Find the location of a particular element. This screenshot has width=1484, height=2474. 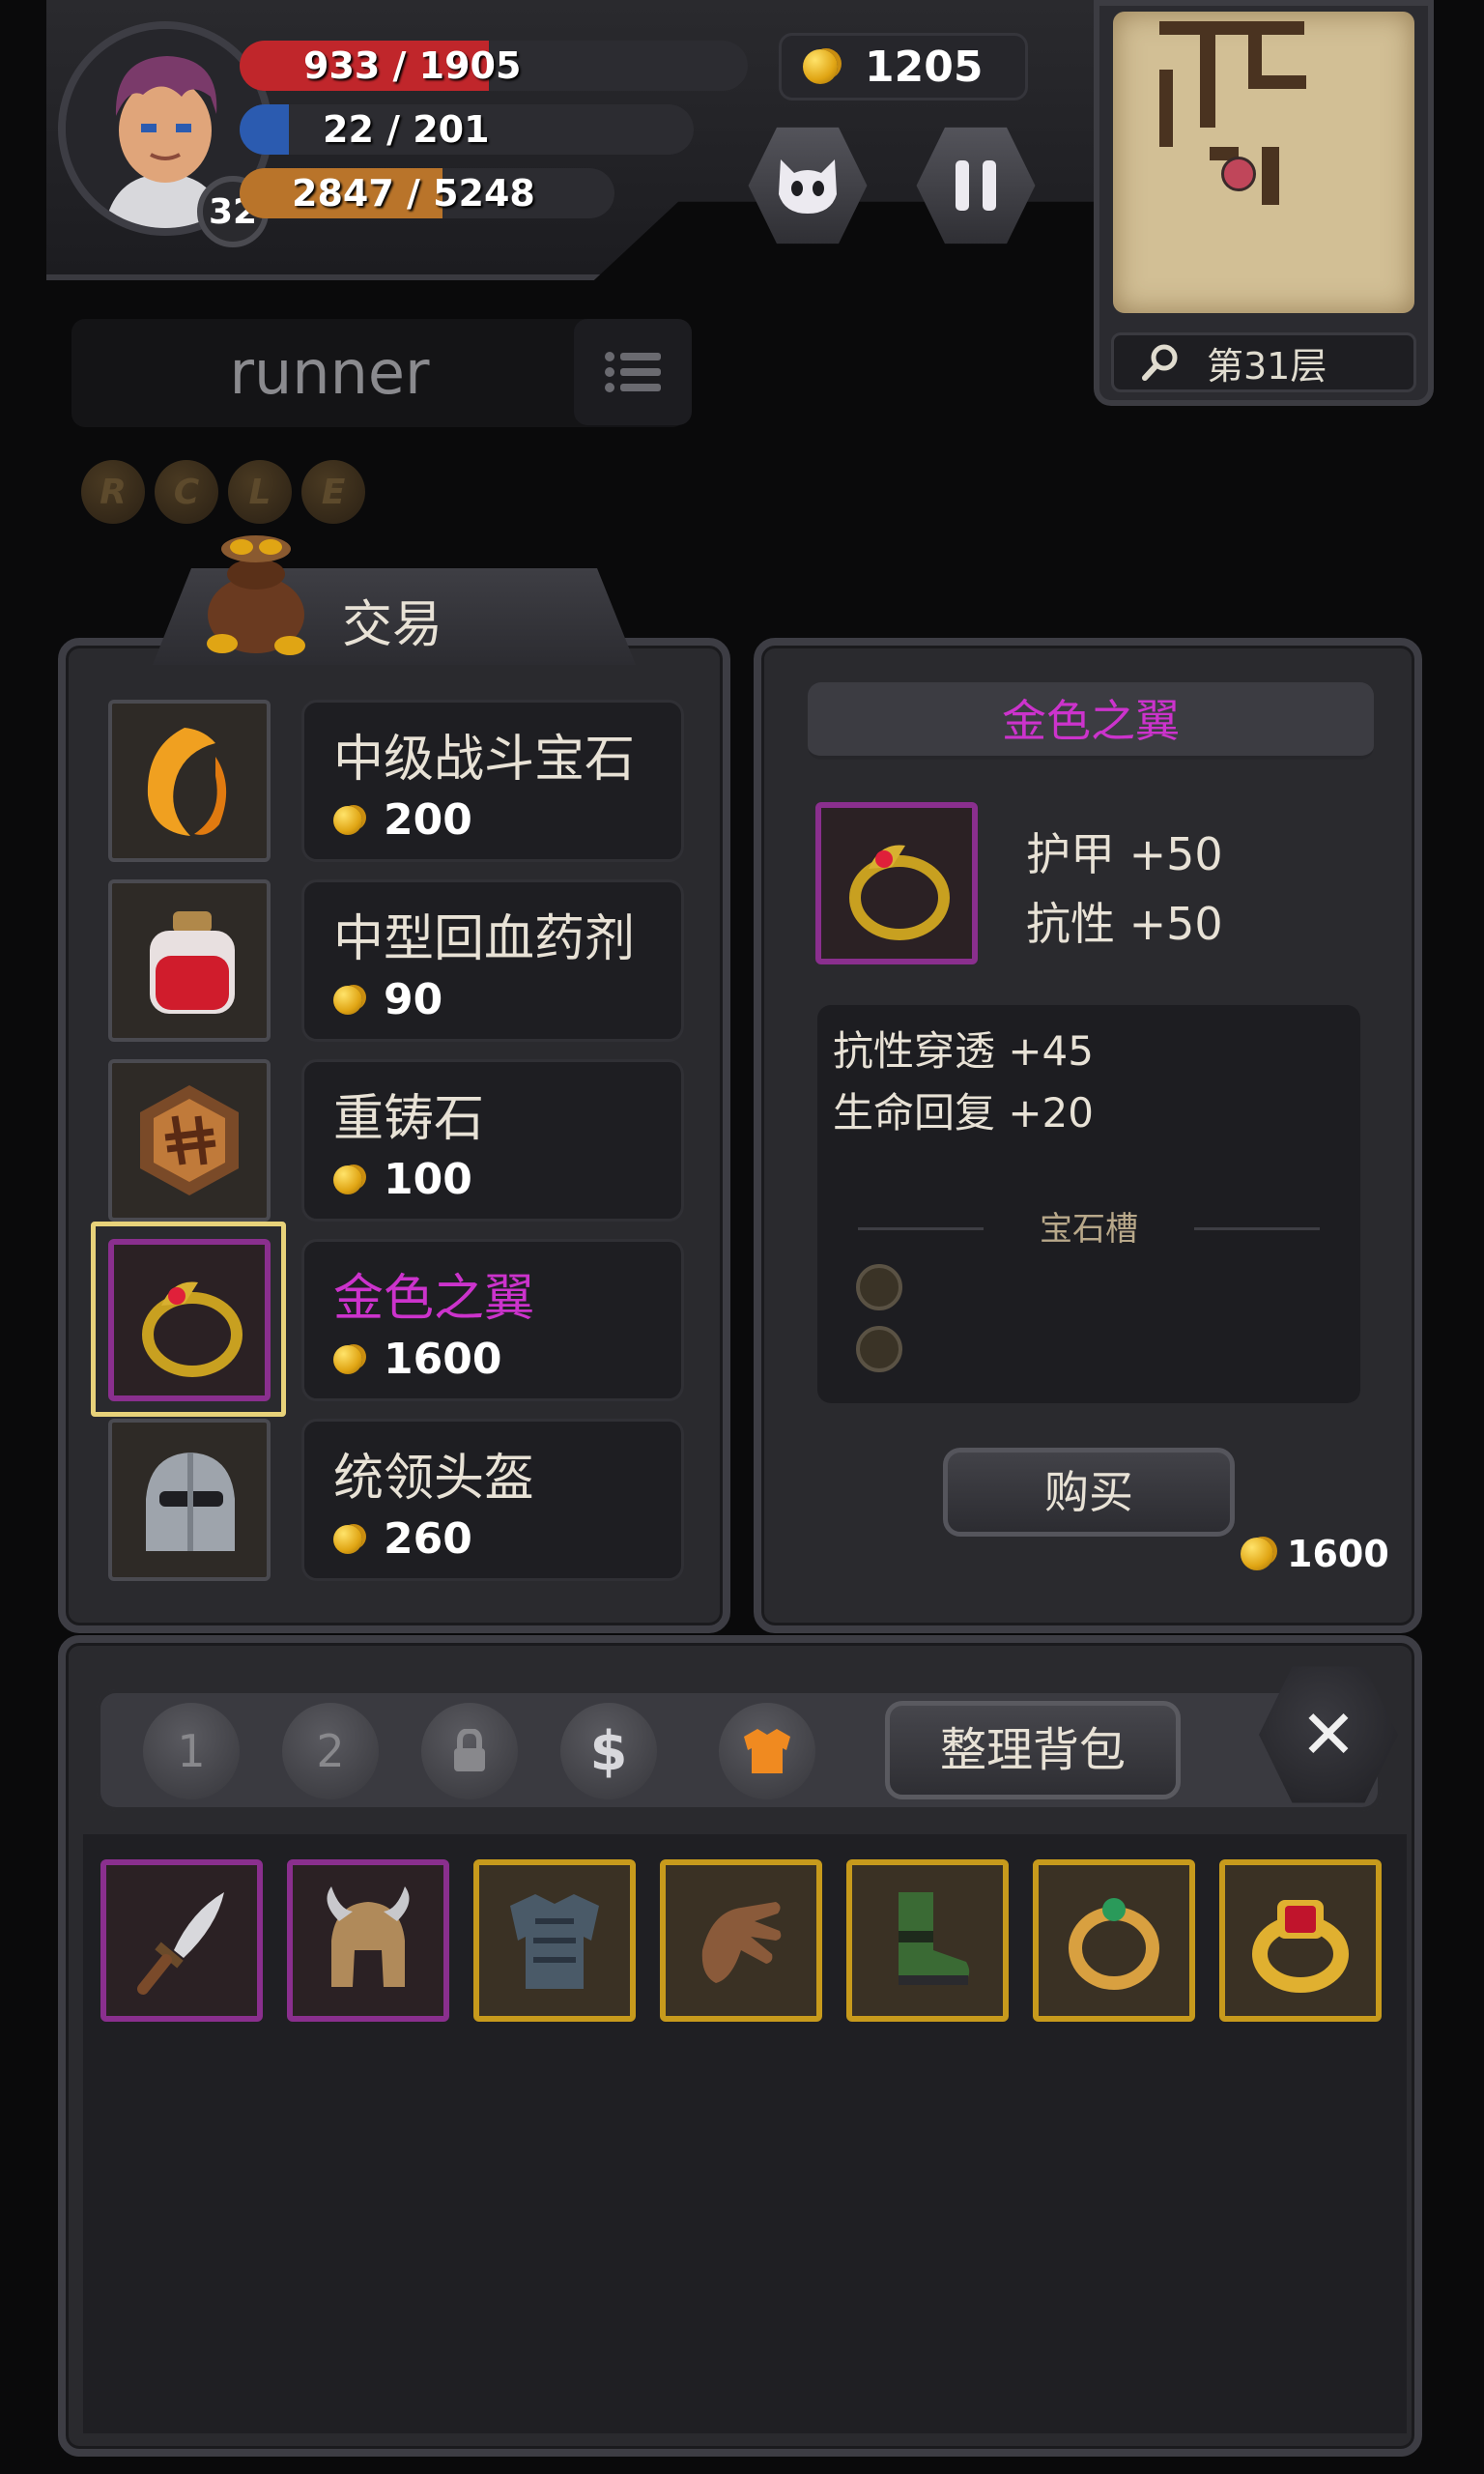

gold-counter: 1205 is located at coordinates (903, 67).